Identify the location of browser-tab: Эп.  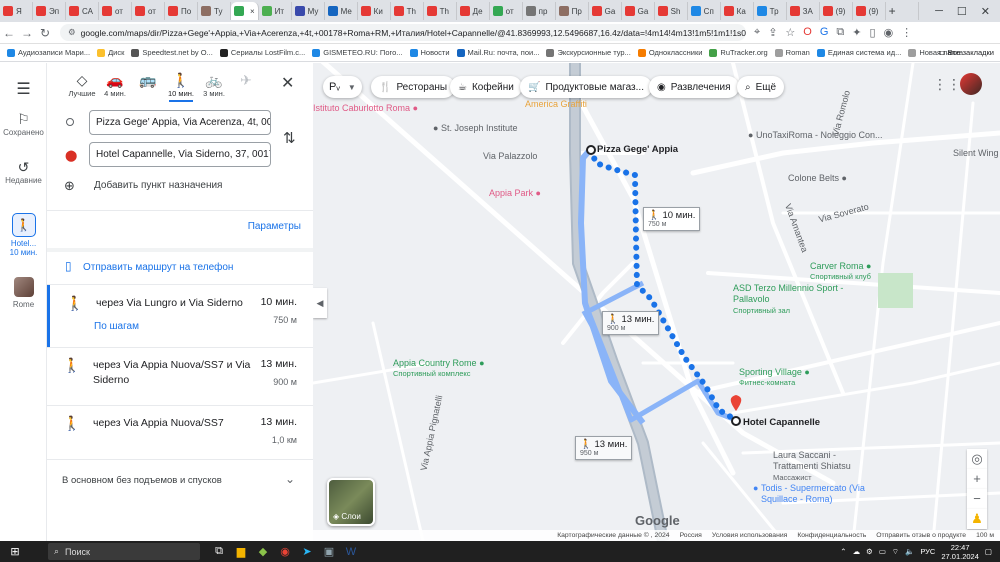
(49, 11).